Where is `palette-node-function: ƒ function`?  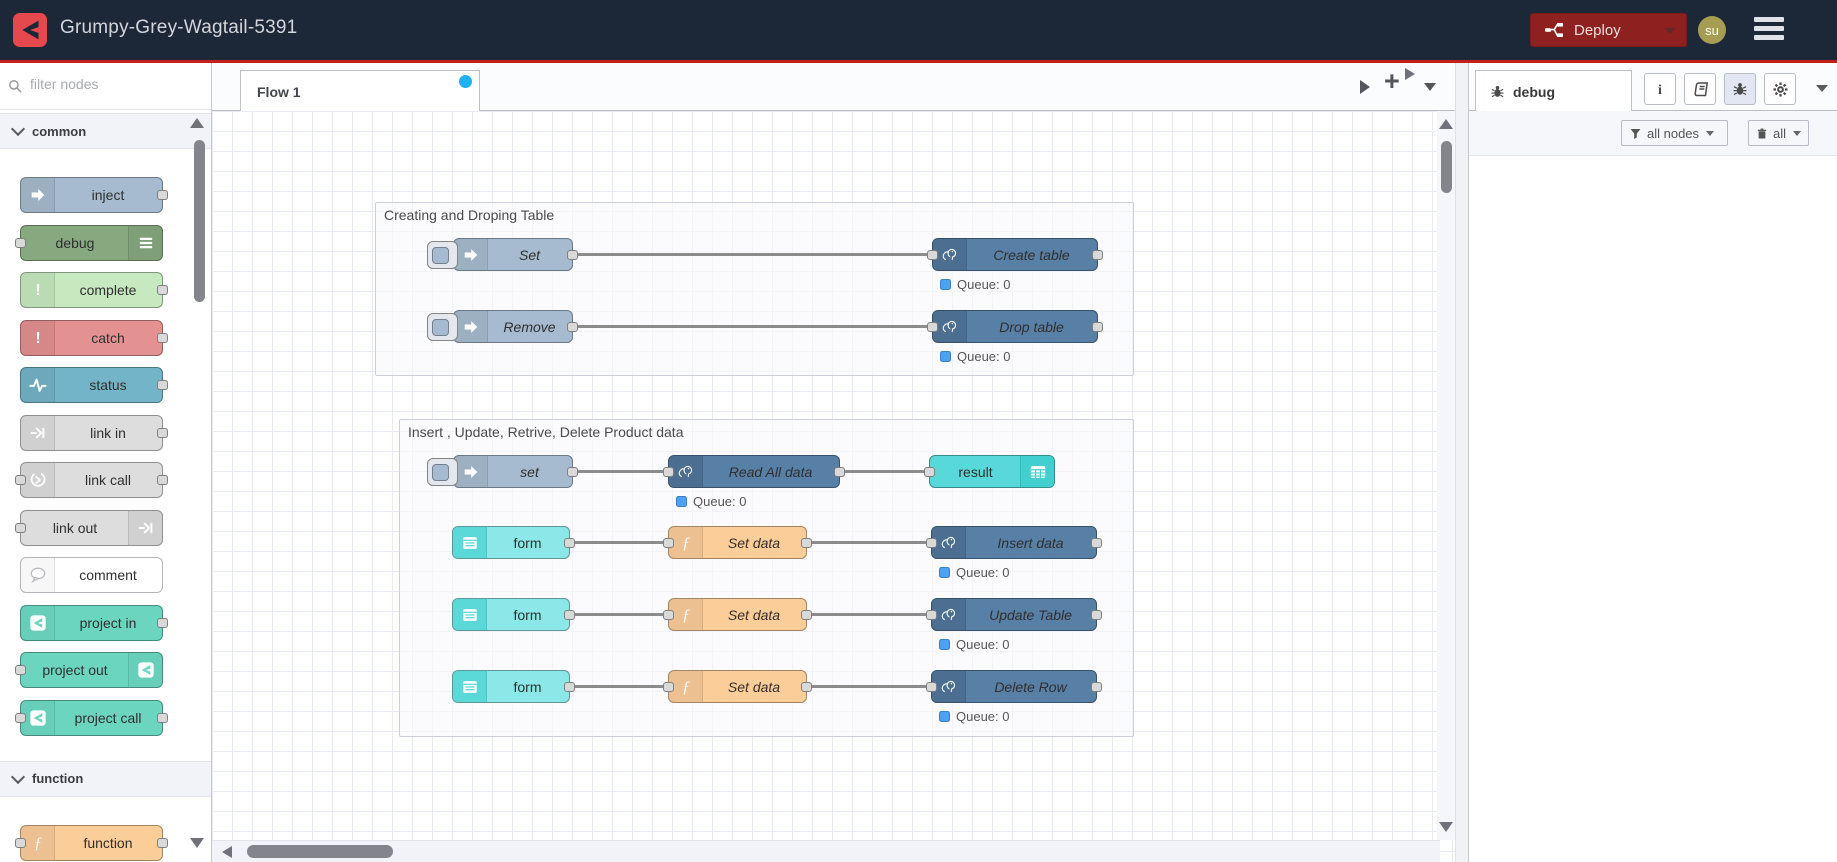
palette-node-function: ƒ function is located at coordinates (91, 842).